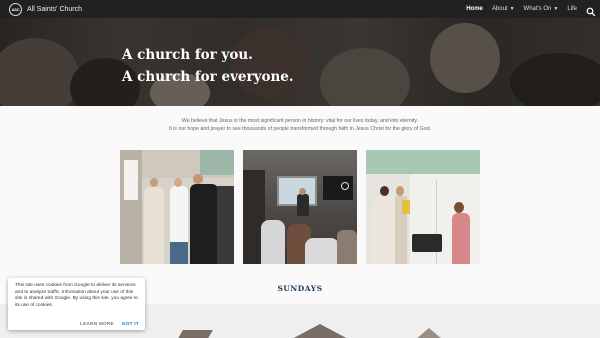 The image size is (600, 338). Describe the element at coordinates (54, 9) in the screenshot. I see `site-title: All Saints' Church` at that location.